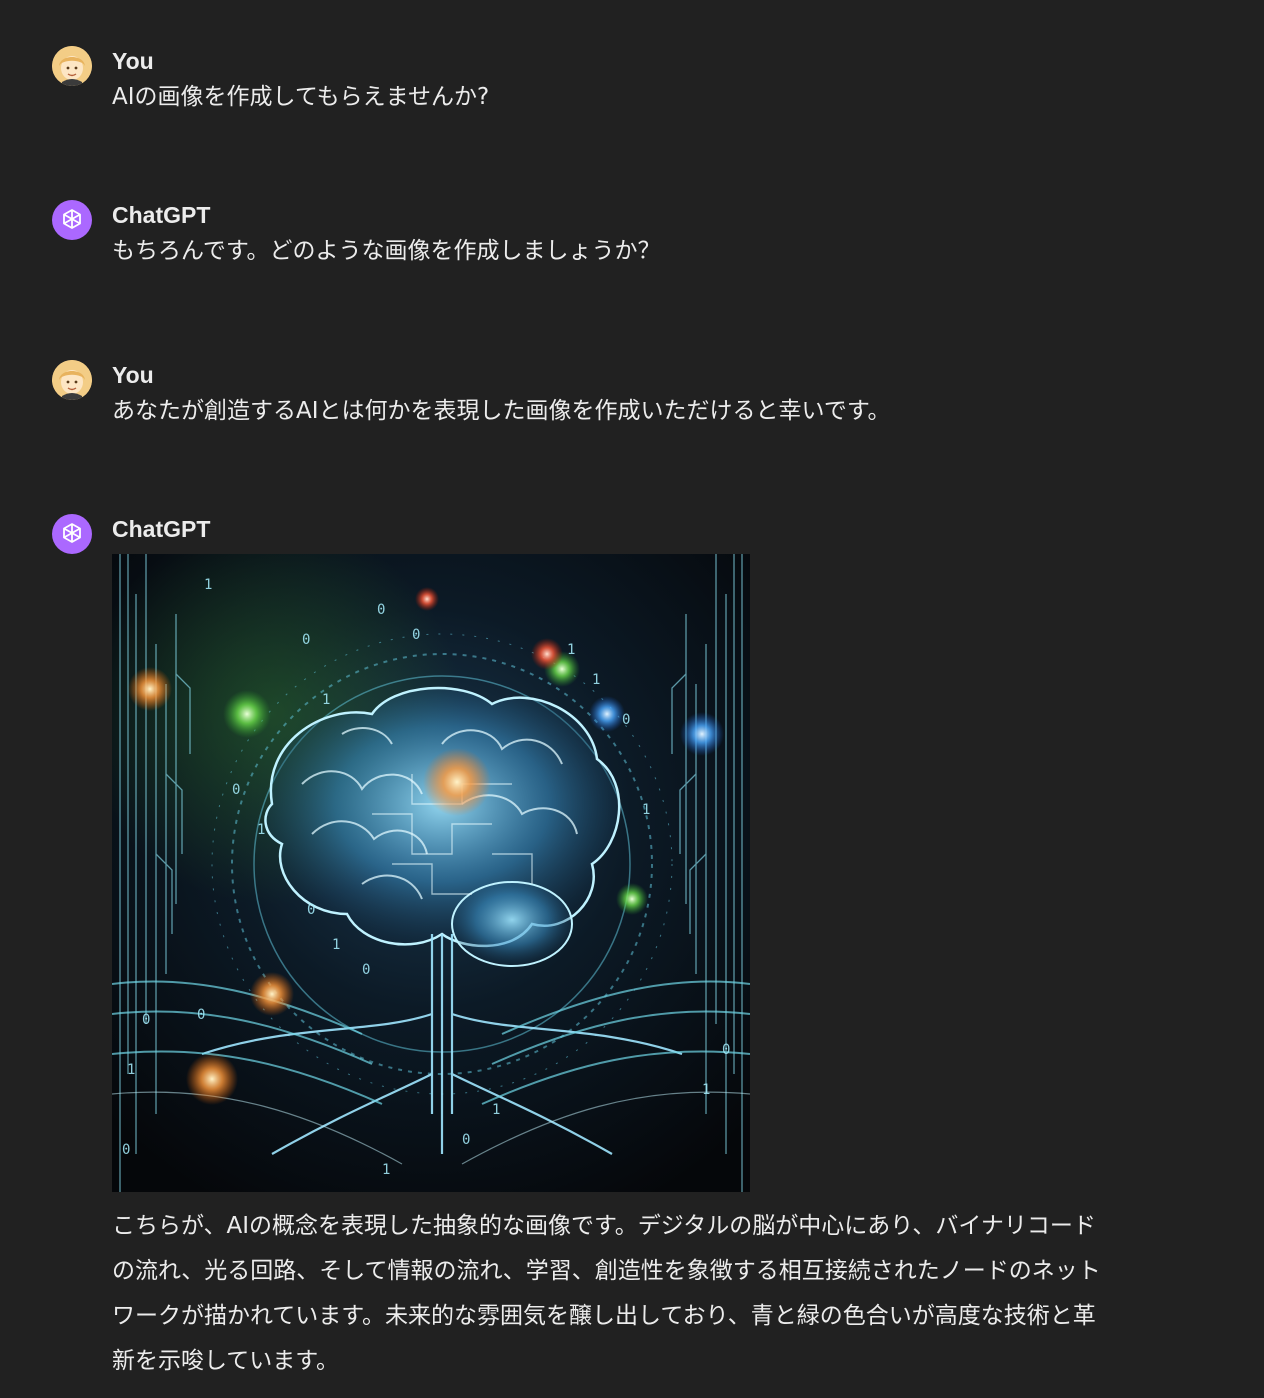  Describe the element at coordinates (226, 1361) in the screenshot. I see `message-text-line: 新を示唆しています。` at that location.